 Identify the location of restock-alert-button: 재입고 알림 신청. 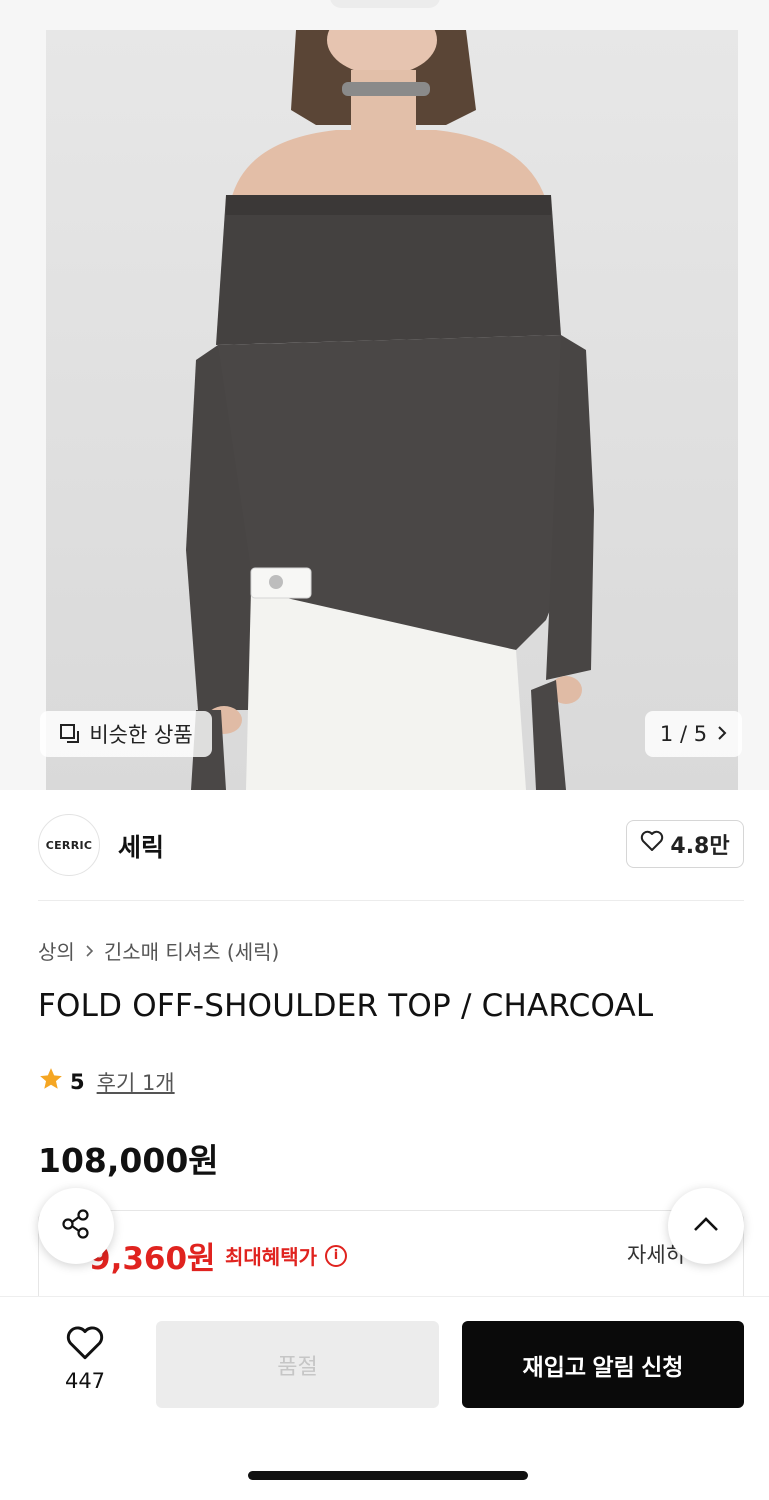
(603, 1364).